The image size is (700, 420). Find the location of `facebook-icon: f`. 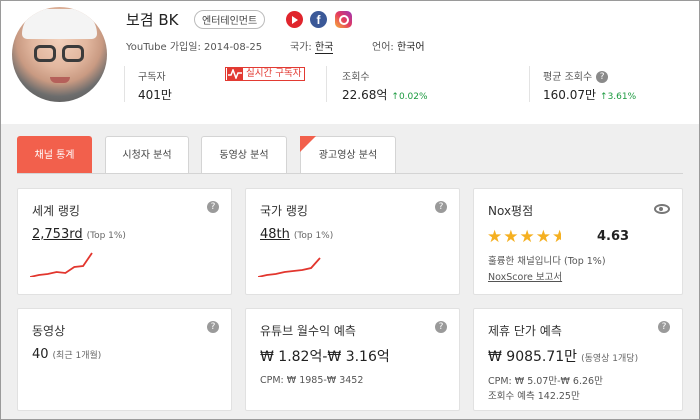

facebook-icon: f is located at coordinates (318, 19).